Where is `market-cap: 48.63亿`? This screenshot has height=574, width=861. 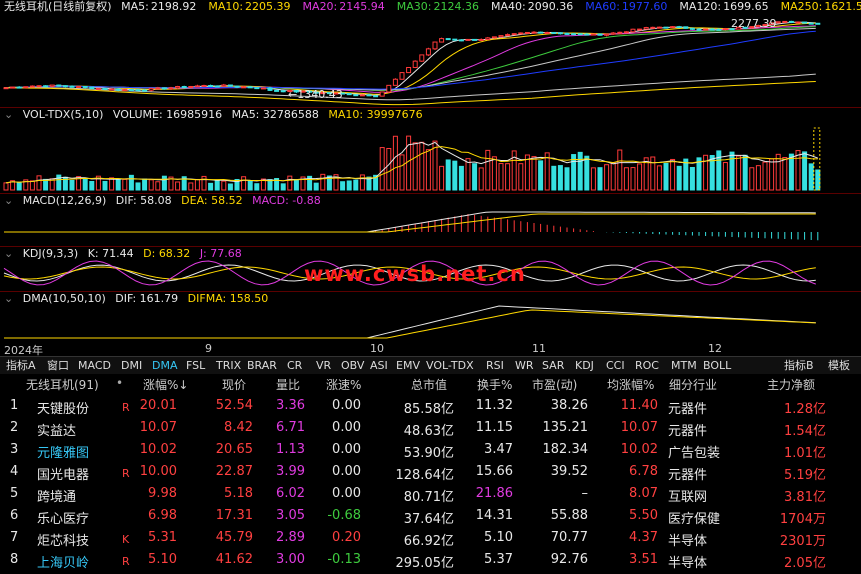
market-cap: 48.63亿 is located at coordinates (429, 429).